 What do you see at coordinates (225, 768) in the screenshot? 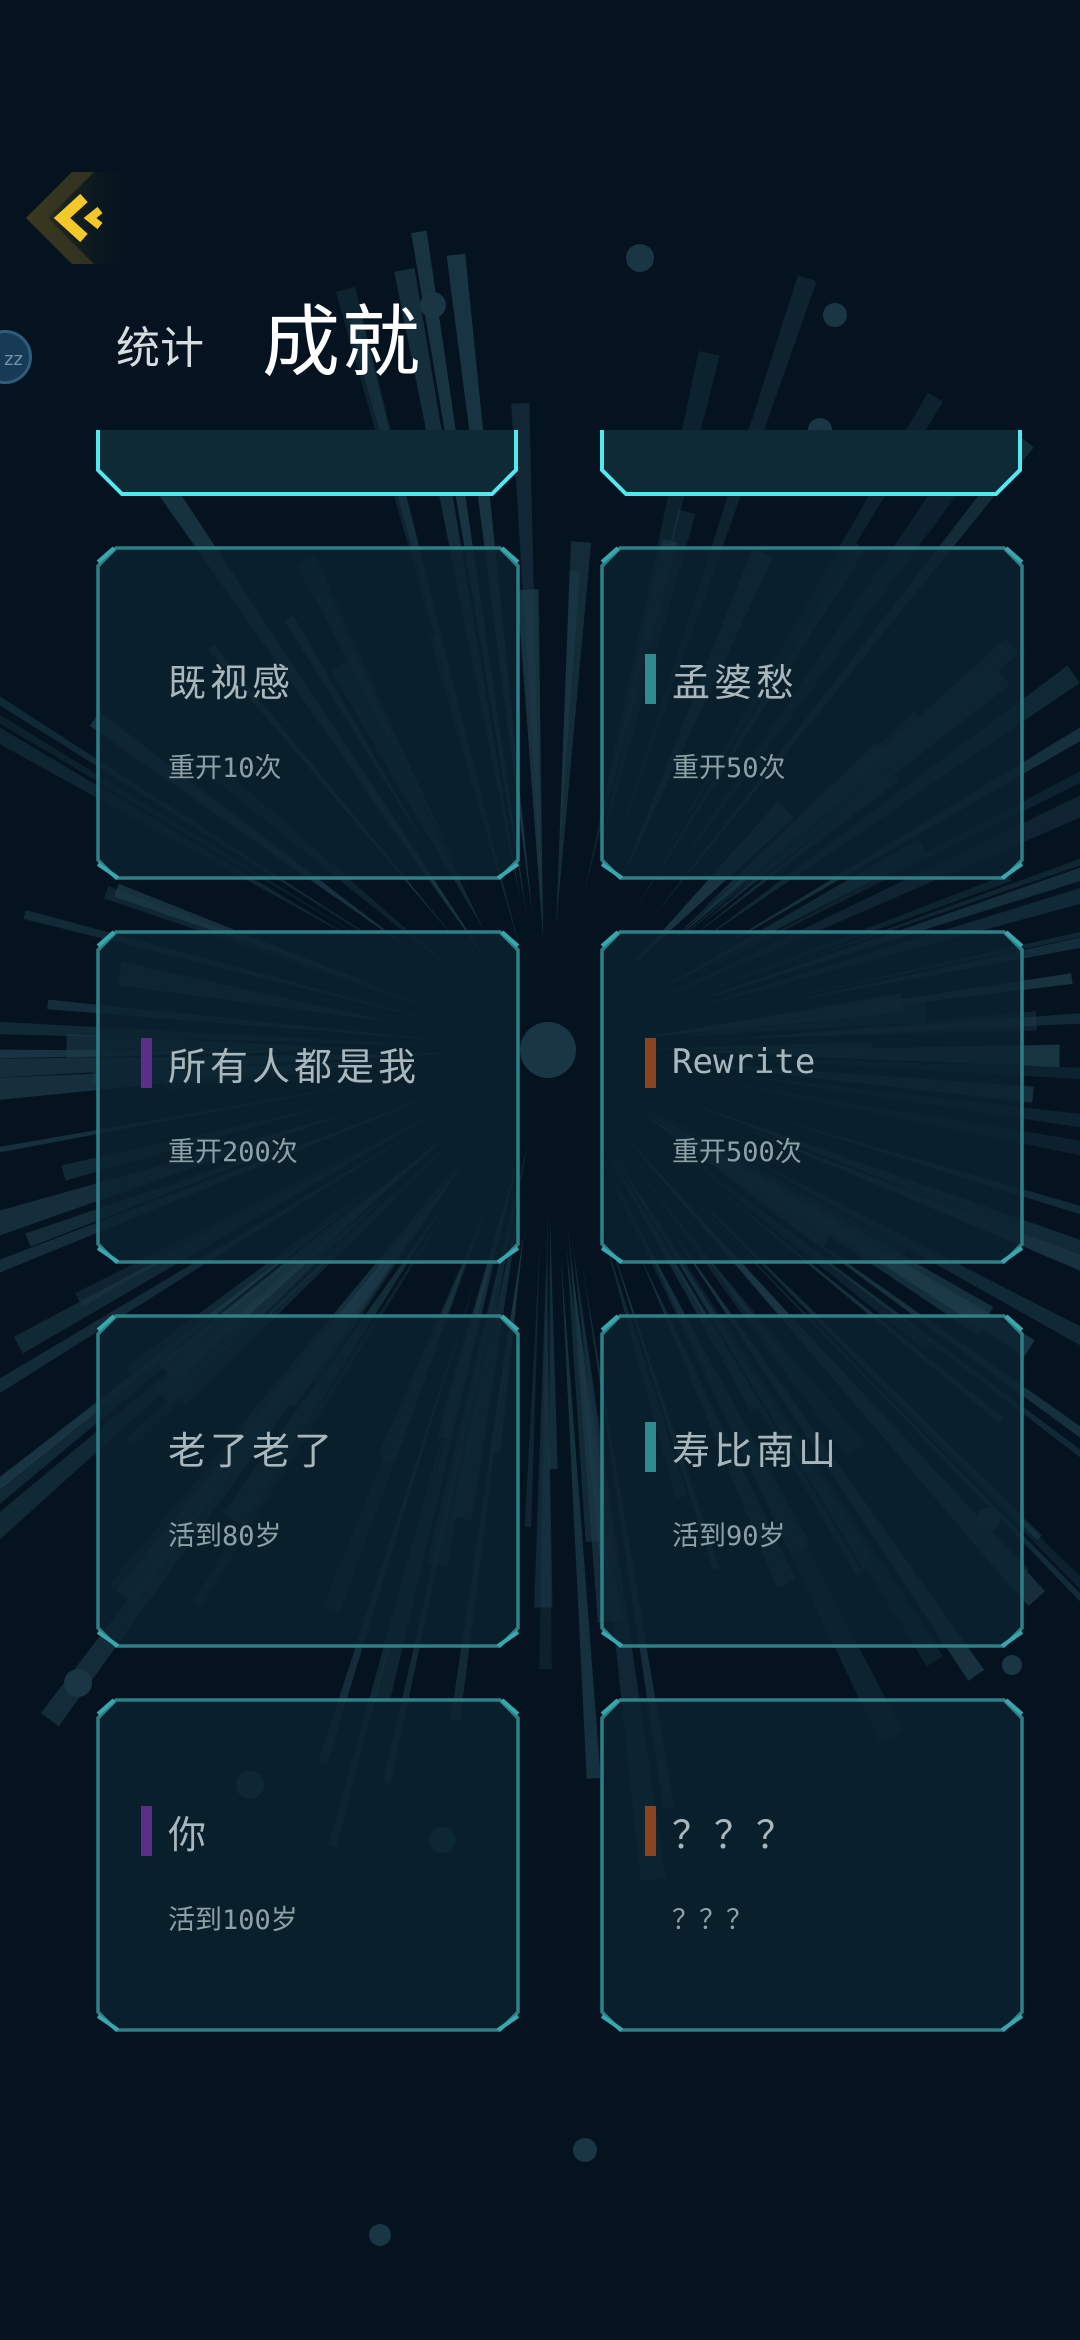
I see `achievement-description: 重开10次` at bounding box center [225, 768].